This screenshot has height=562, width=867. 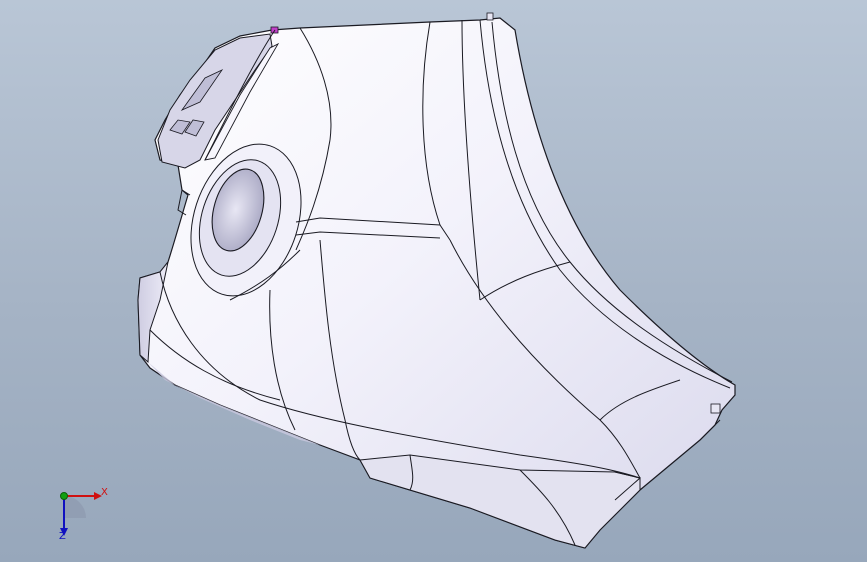 What do you see at coordinates (715, 408) in the screenshot?
I see `right-clip-tab` at bounding box center [715, 408].